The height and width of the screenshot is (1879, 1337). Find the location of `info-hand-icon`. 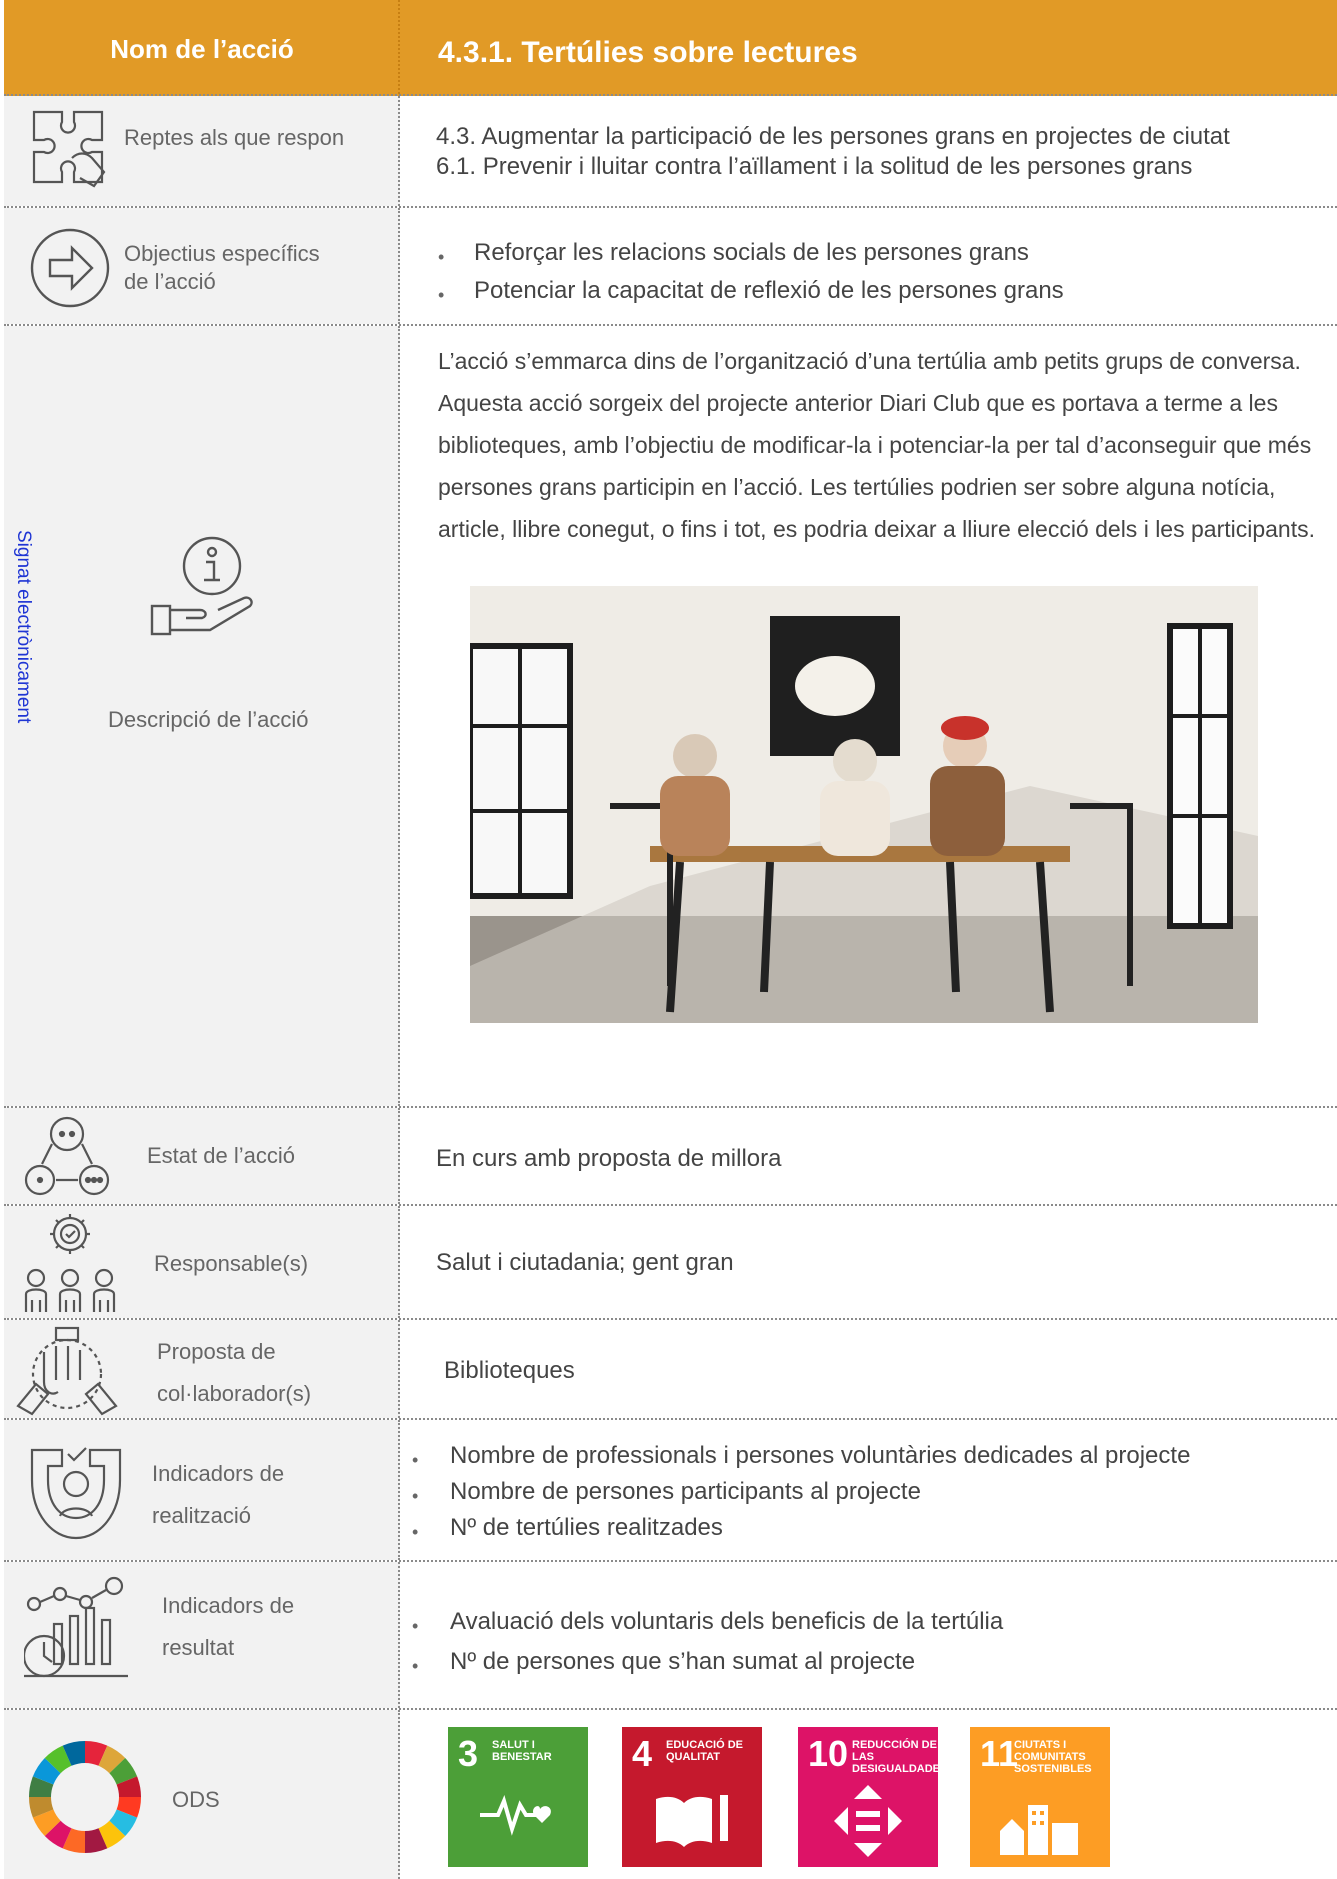

info-hand-icon is located at coordinates (203, 583).